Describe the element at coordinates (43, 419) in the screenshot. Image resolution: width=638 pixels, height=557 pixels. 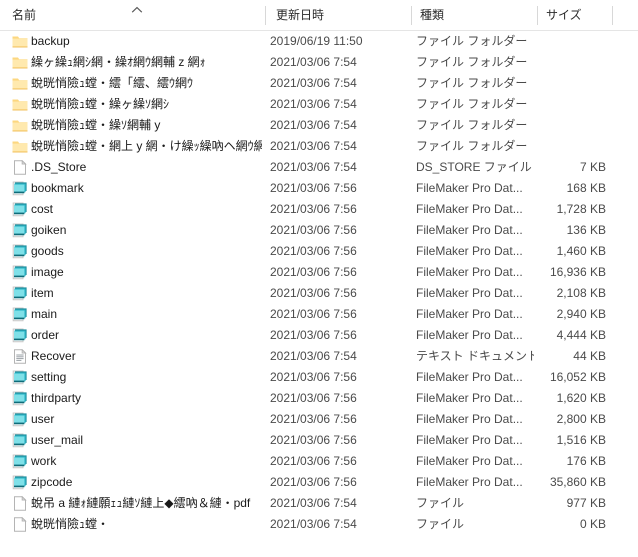
I see `file-name-cell: user` at that location.